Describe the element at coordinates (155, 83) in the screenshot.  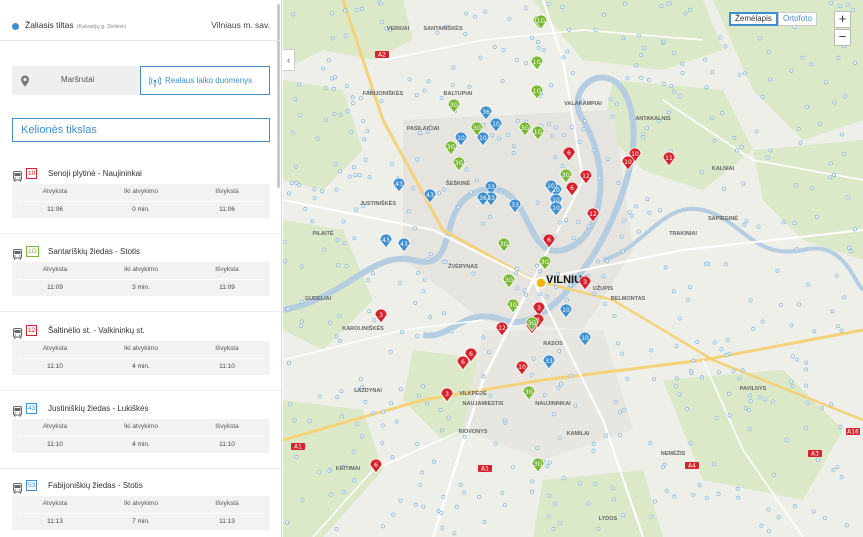
I see `broadcast-icon` at that location.